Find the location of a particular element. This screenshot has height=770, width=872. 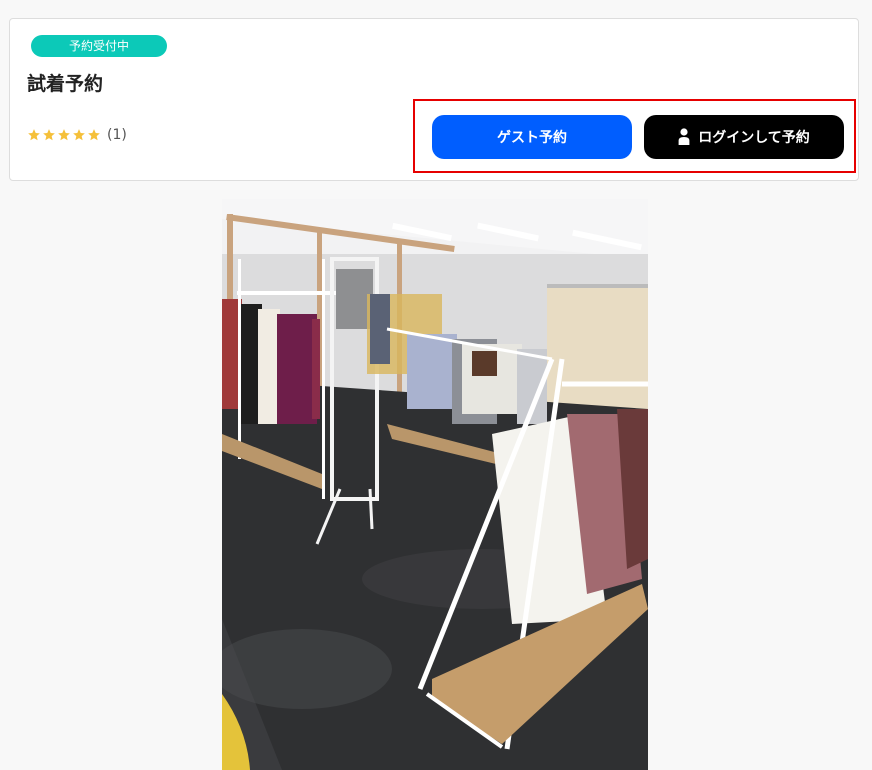

guest-reserve-label: ゲスト予約 is located at coordinates (532, 138).